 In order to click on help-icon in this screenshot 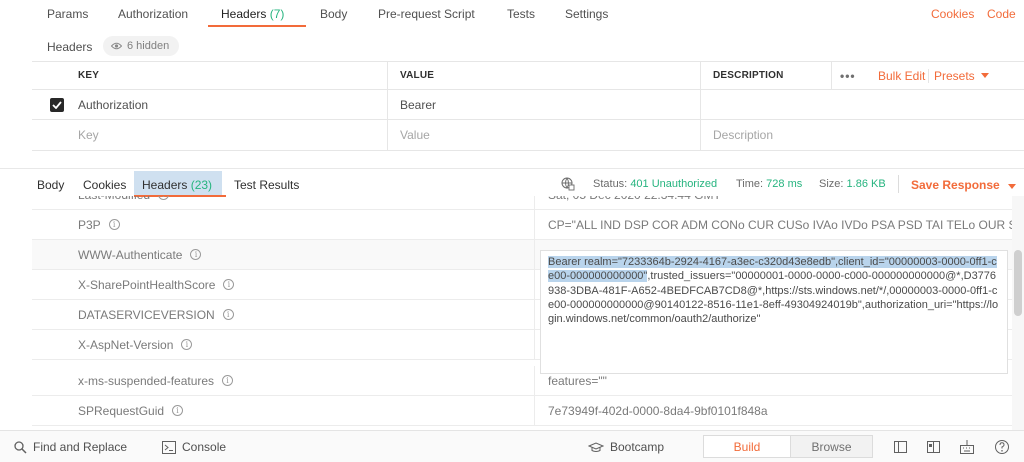, I will do `click(1002, 447)`.